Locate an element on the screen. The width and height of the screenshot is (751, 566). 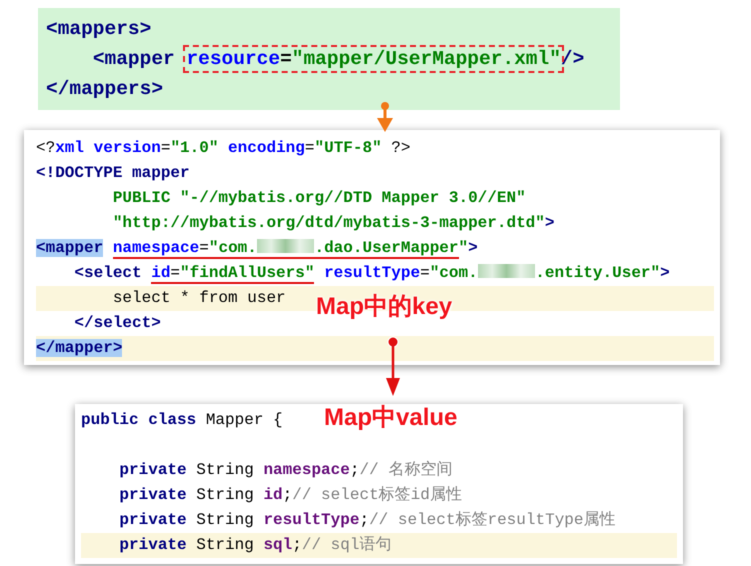
code-token: </mapper> is located at coordinates (79, 348).